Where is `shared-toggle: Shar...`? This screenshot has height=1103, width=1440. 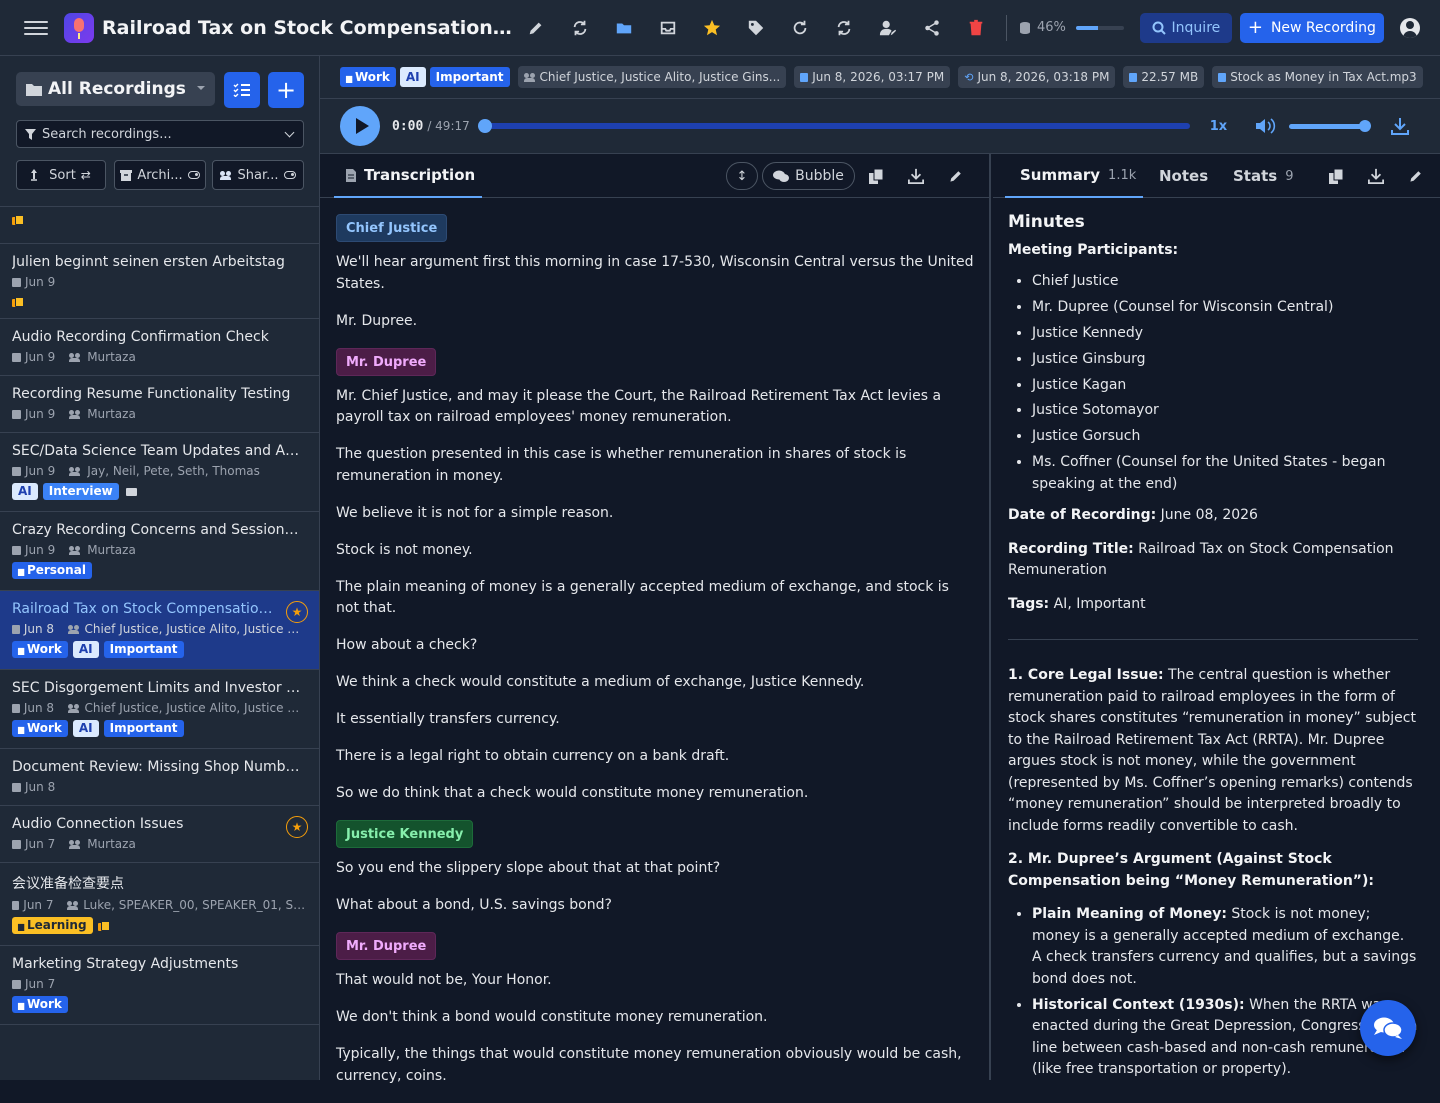
shared-toggle: Shar... is located at coordinates (258, 175).